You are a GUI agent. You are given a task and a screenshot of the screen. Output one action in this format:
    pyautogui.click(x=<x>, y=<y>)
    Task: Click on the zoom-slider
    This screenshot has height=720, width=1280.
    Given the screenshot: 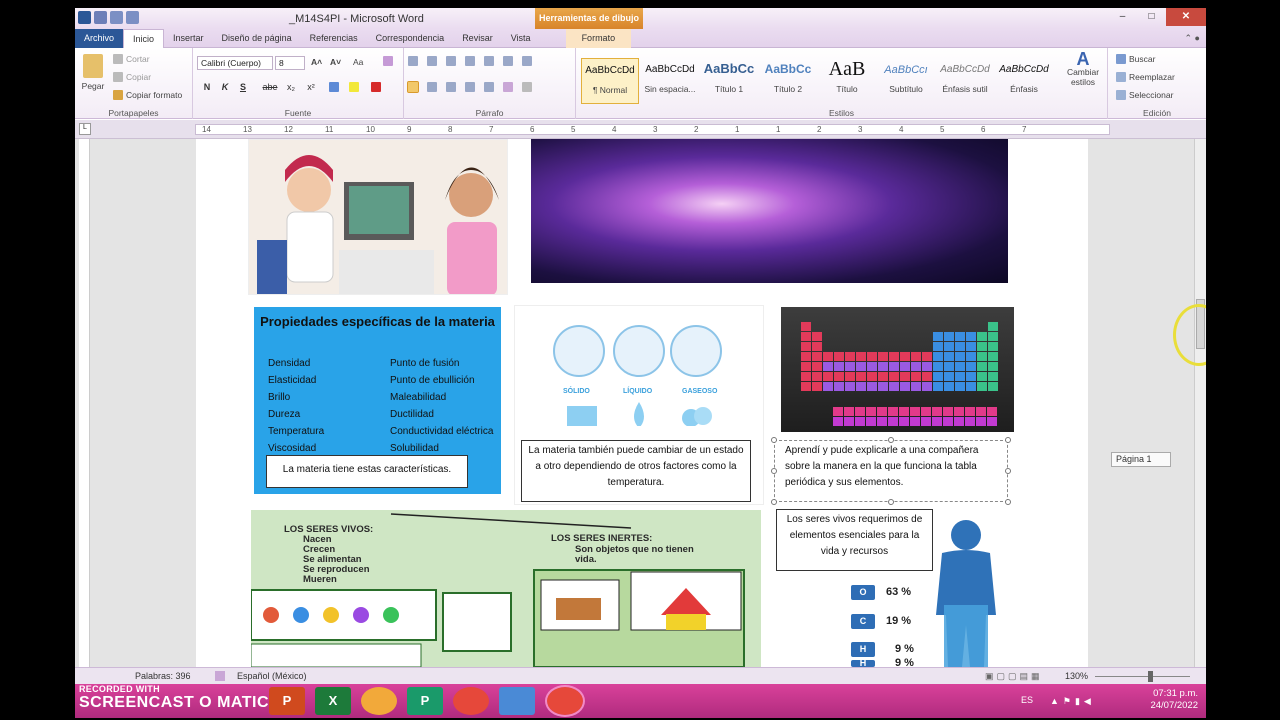 What is the action you would take?
    pyautogui.click(x=1142, y=676)
    